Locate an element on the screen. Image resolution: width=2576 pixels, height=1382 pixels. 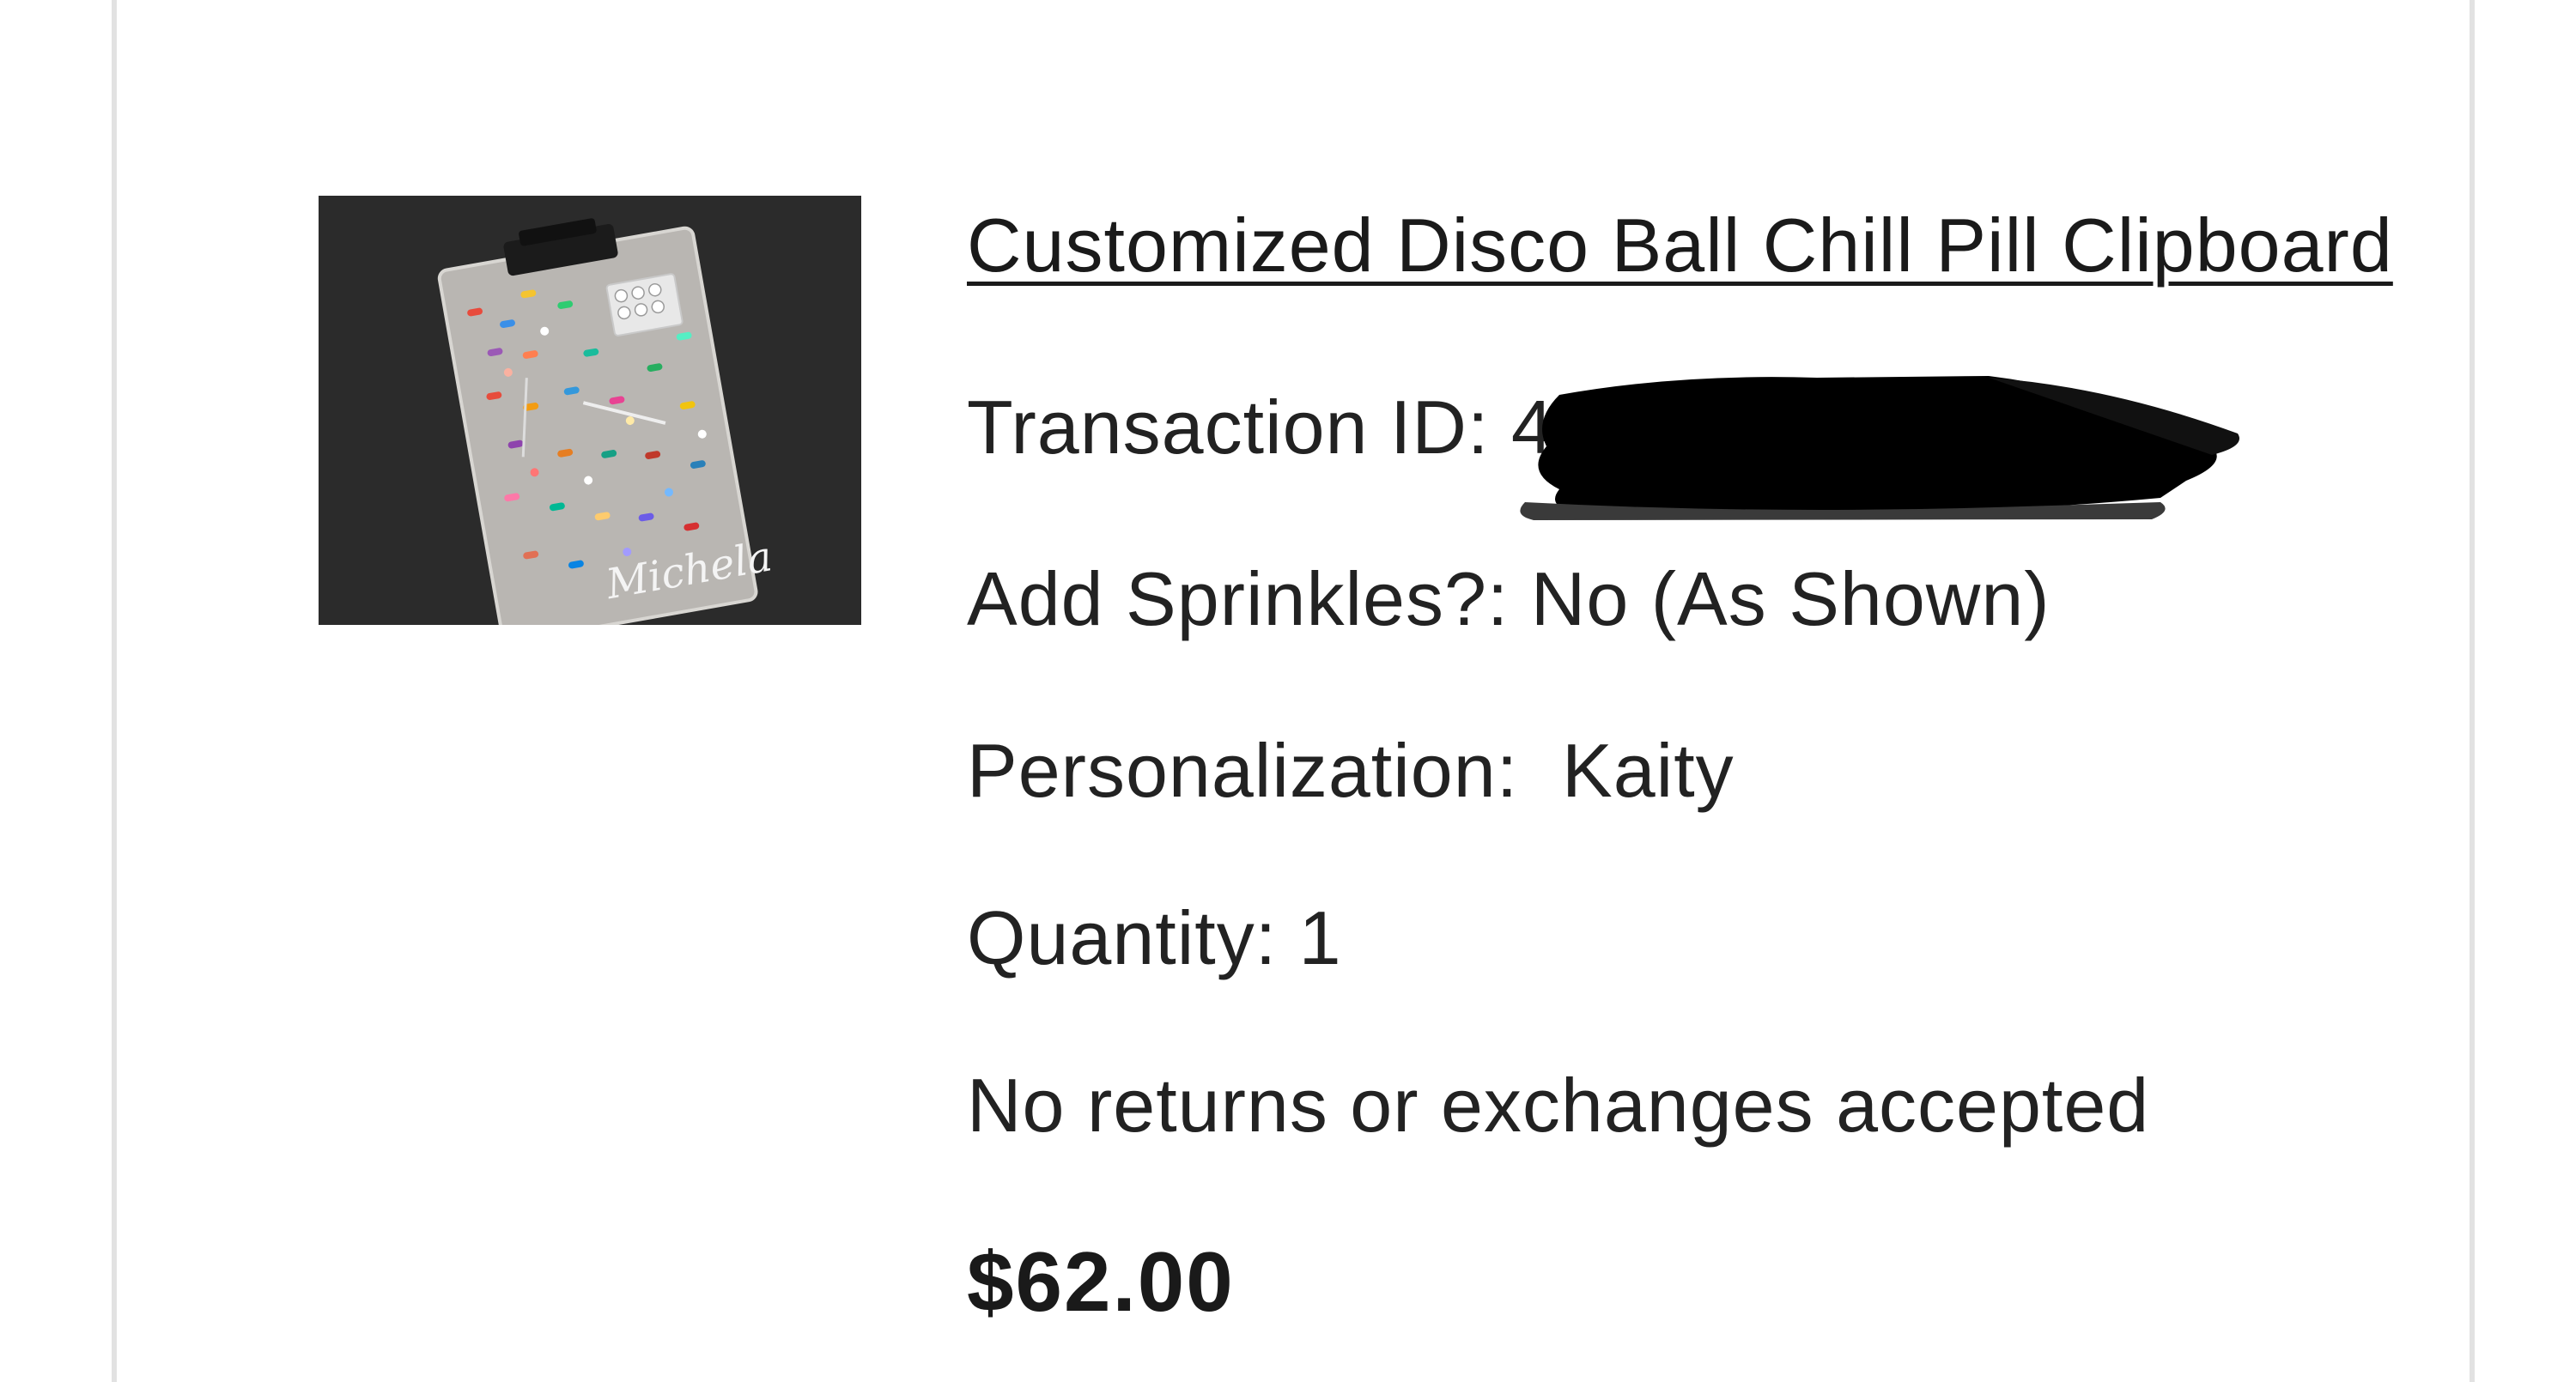
clipboard-photo: Michela is located at coordinates (590, 410).